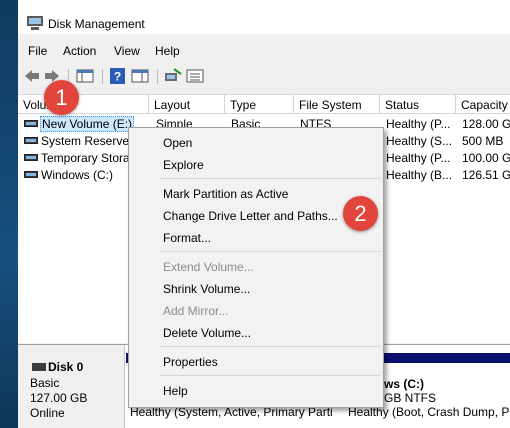  Describe the element at coordinates (337, 104) in the screenshot. I see `column-file-system: File System` at that location.